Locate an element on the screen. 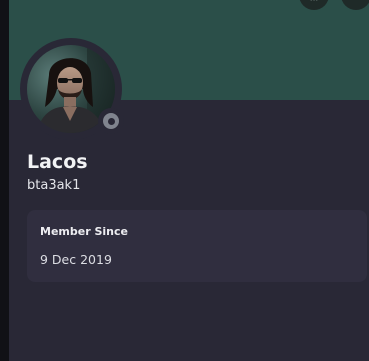  badge-button: ··· is located at coordinates (314, 5).